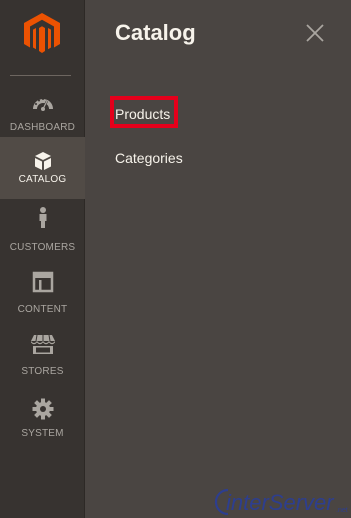 This screenshot has height=518, width=351. I want to click on sidebar-item-label: CUSTOMERS, so click(42, 247).